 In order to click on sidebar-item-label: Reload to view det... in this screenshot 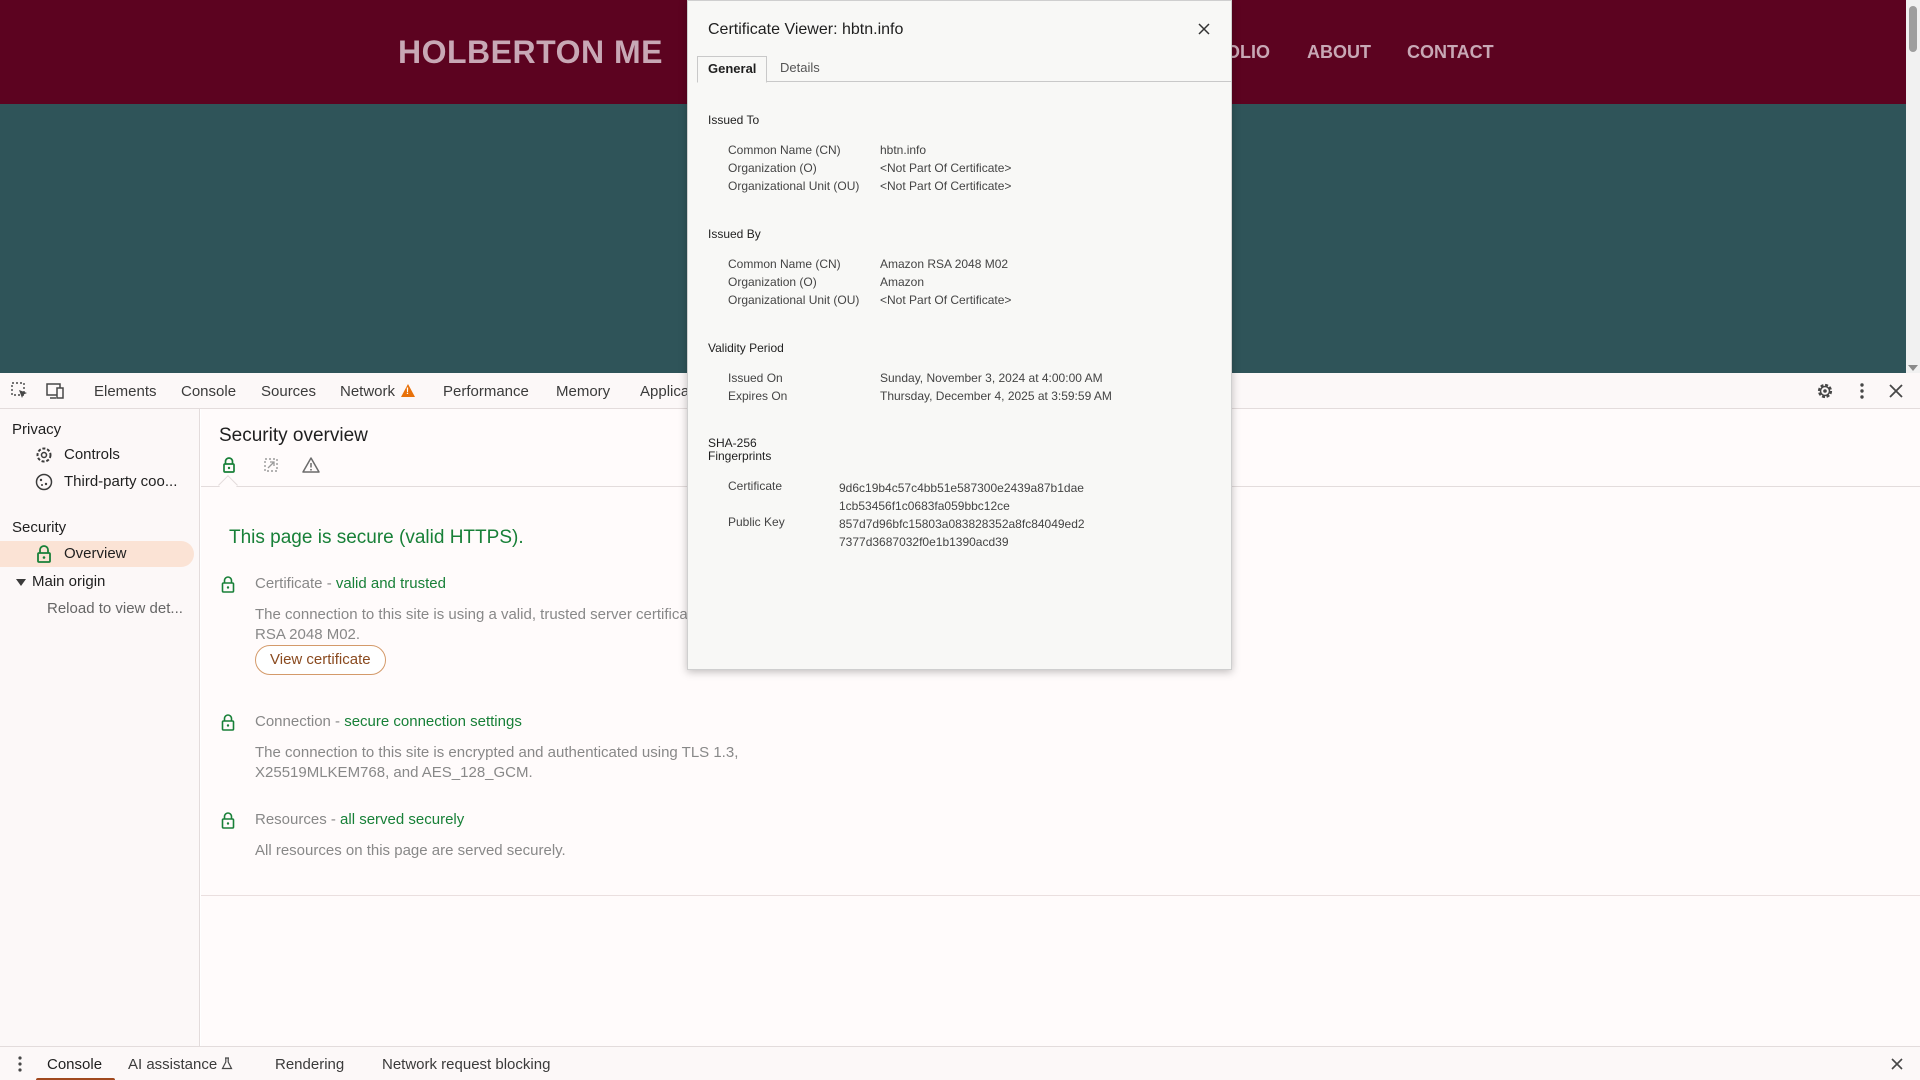, I will do `click(115, 608)`.